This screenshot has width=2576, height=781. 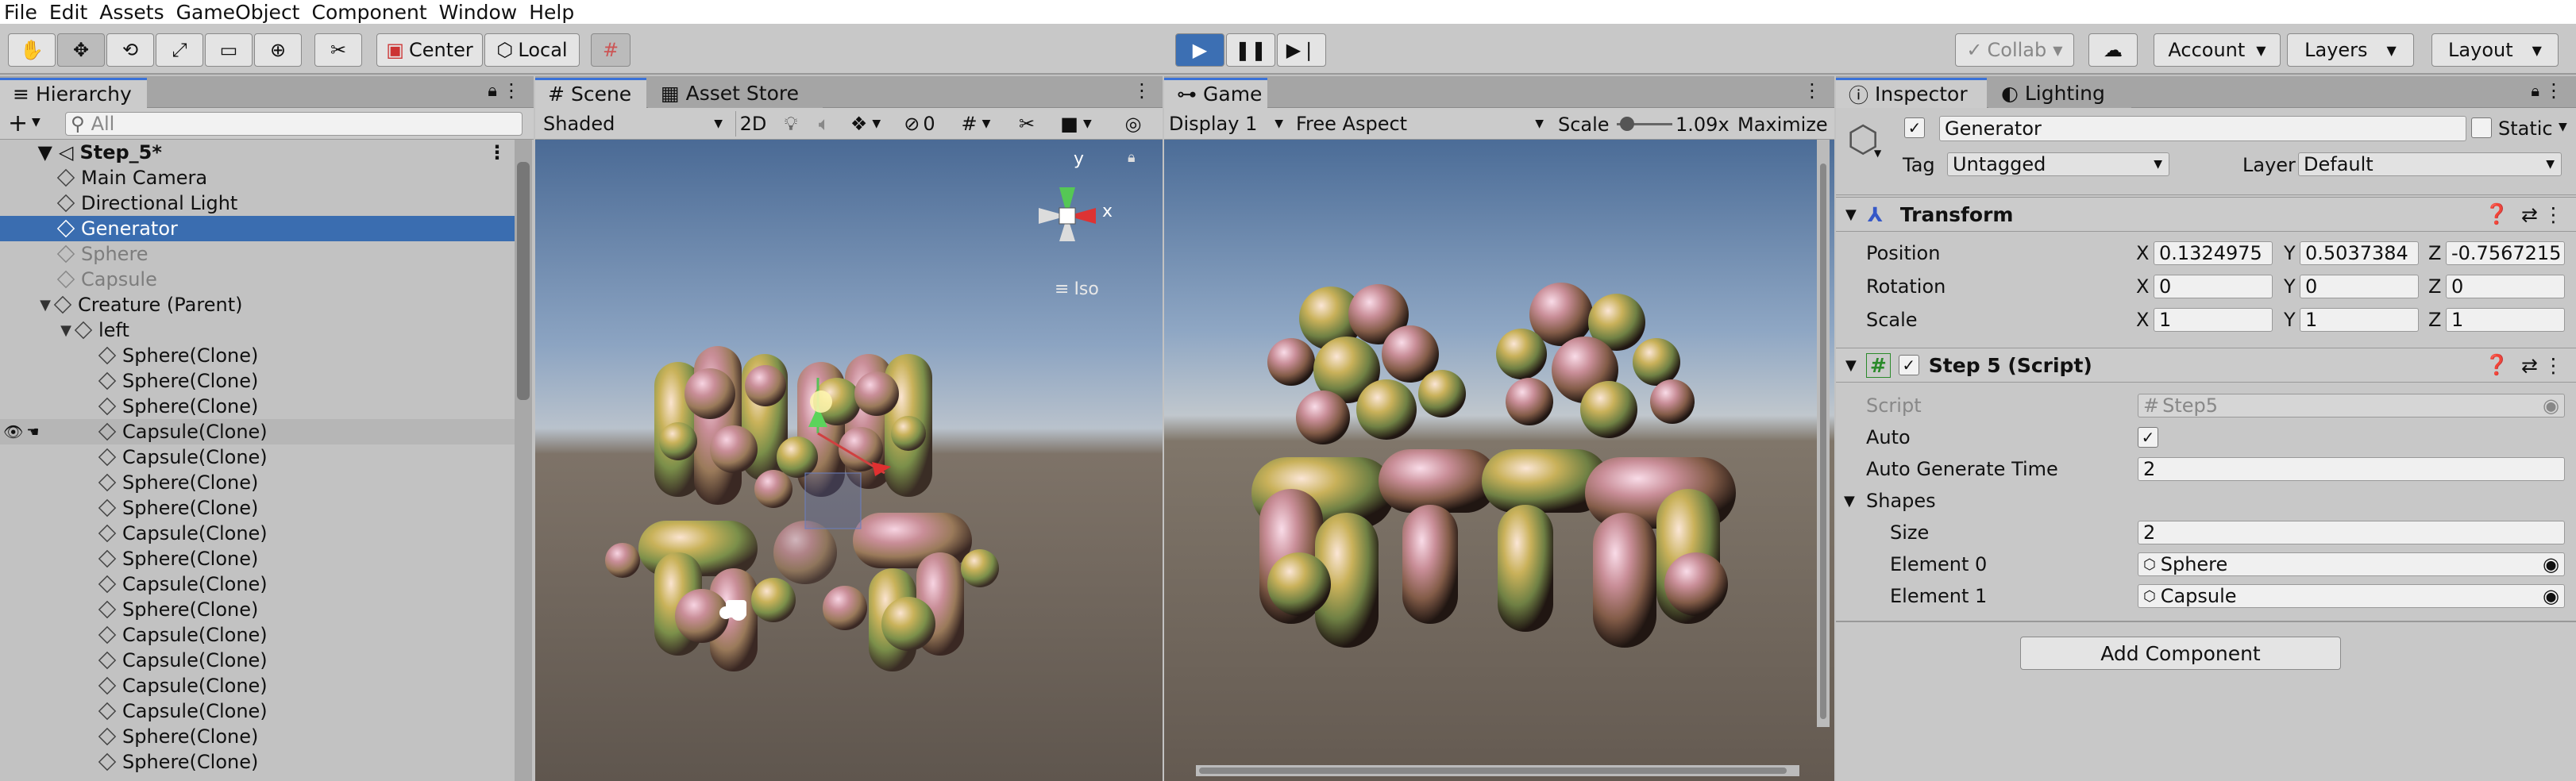 What do you see at coordinates (2351, 469) in the screenshot?
I see `auto-time-field: 2` at bounding box center [2351, 469].